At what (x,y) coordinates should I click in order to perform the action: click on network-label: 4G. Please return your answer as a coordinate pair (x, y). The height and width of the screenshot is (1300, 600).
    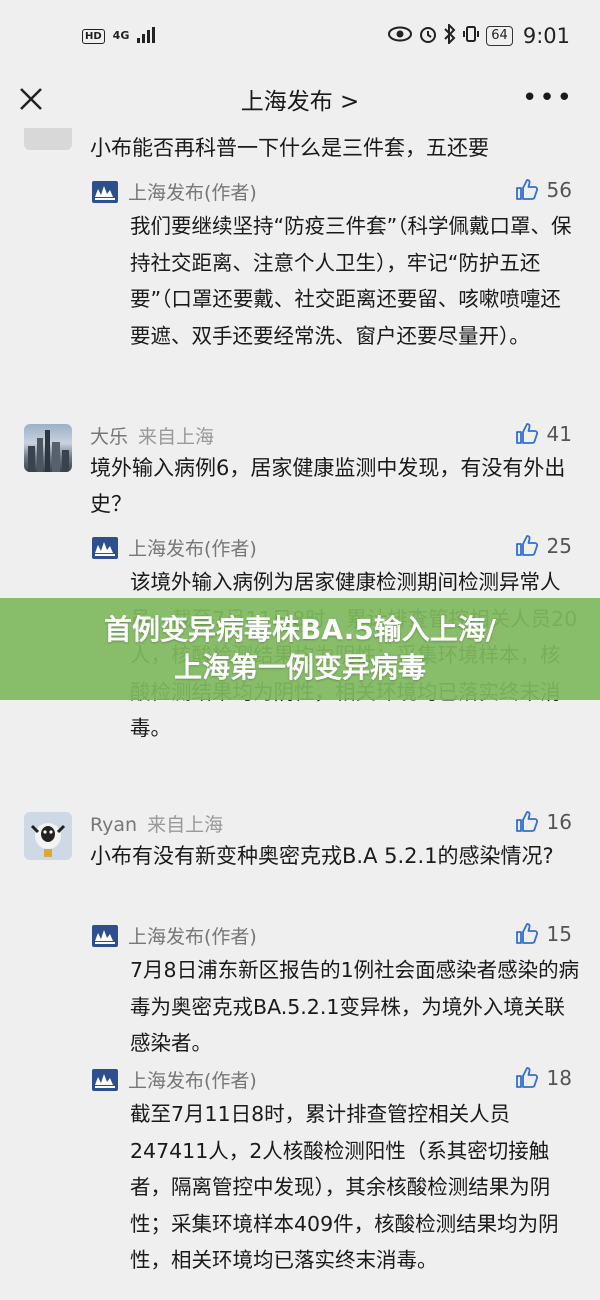
    Looking at the image, I should click on (121, 35).